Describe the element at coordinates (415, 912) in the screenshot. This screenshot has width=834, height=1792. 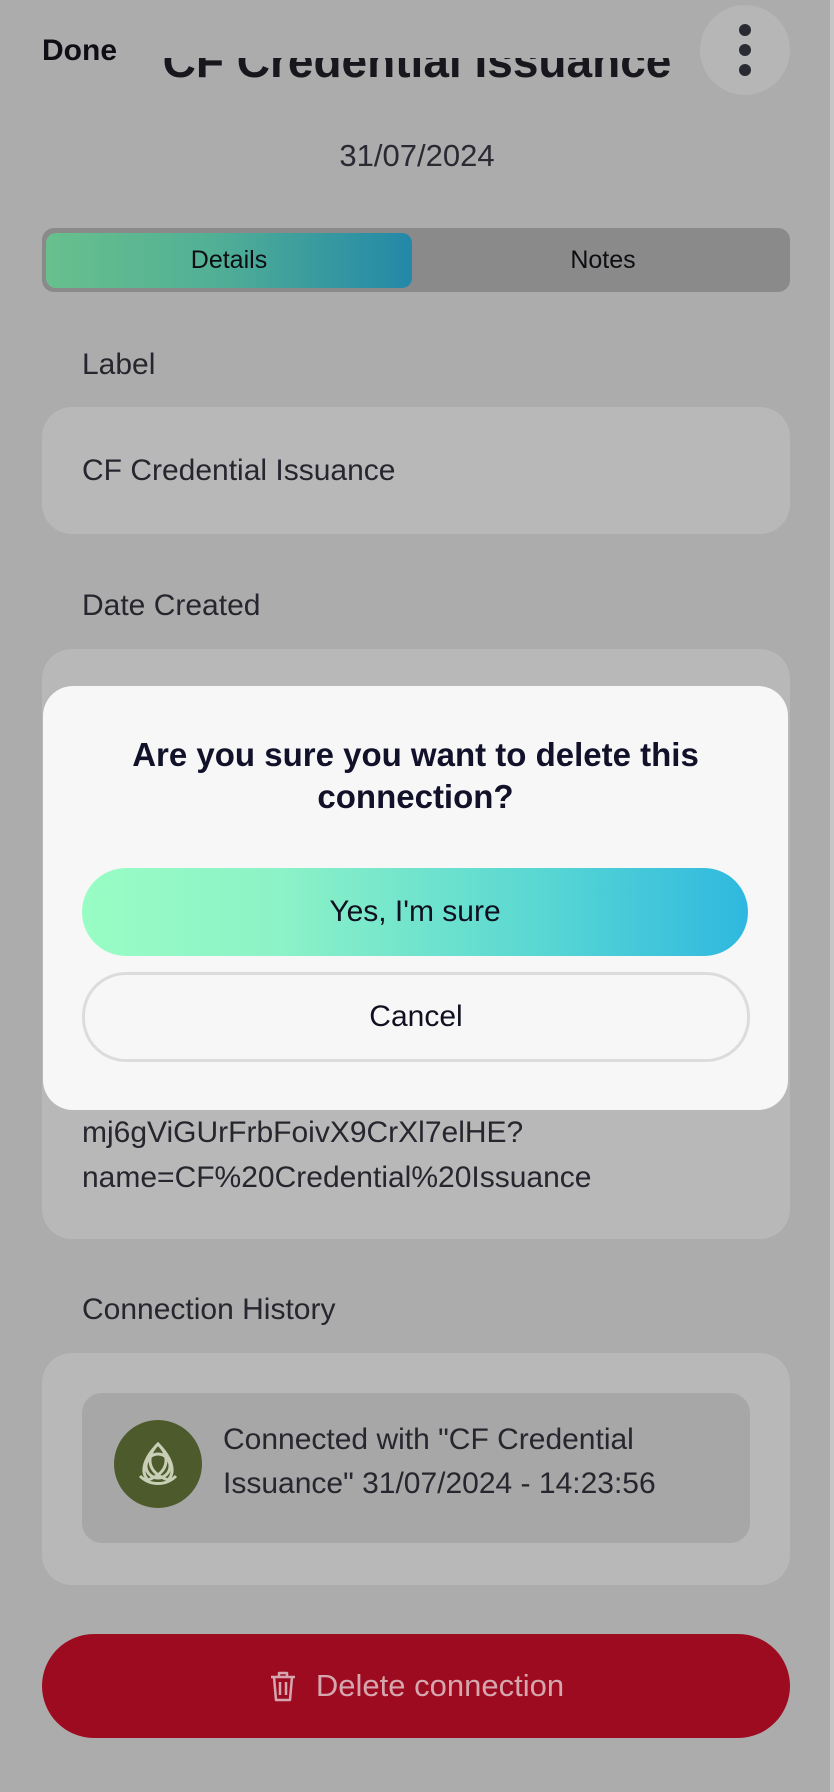
I see `confirm-delete-button: Yes, I'm sure` at that location.